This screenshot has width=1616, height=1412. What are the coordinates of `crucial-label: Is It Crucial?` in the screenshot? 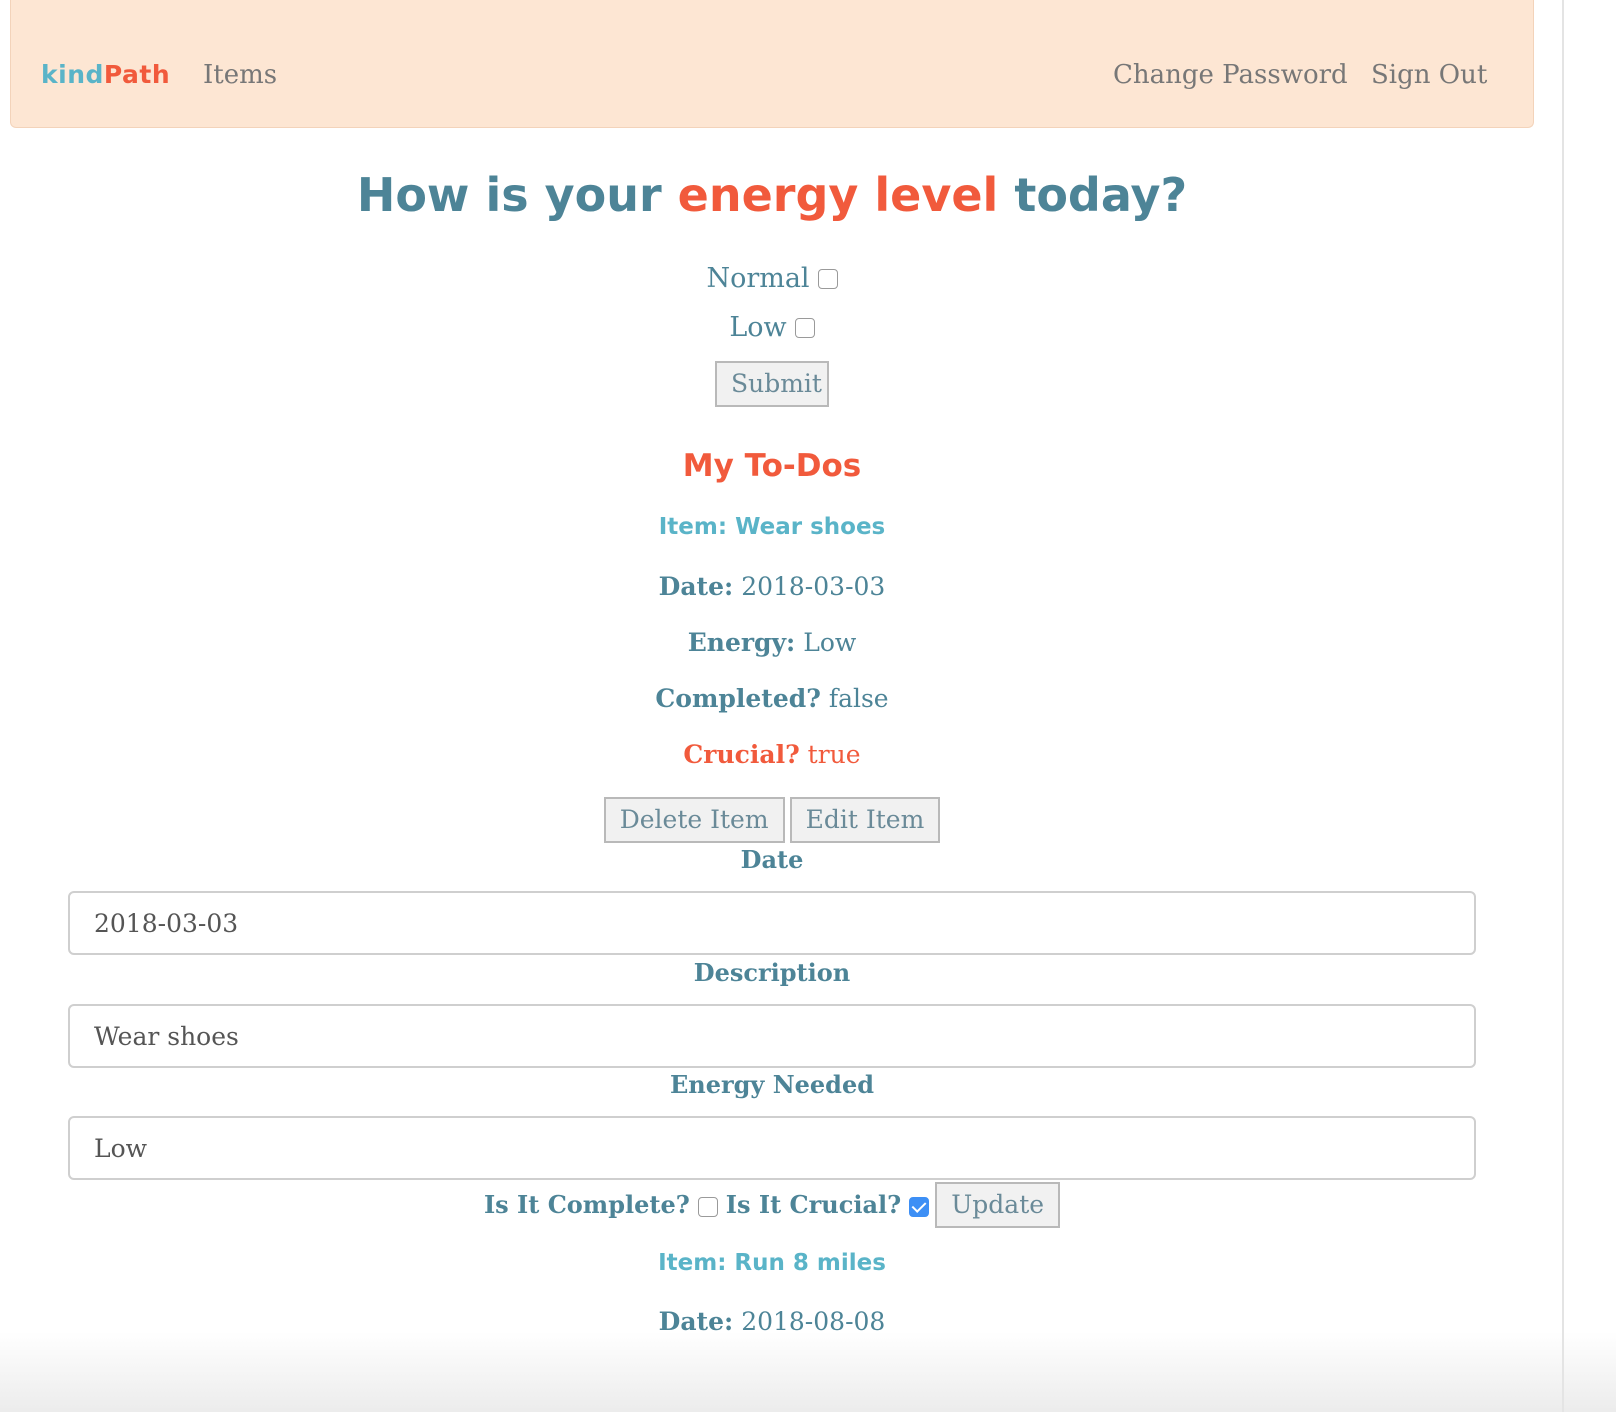 It's located at (813, 1204).